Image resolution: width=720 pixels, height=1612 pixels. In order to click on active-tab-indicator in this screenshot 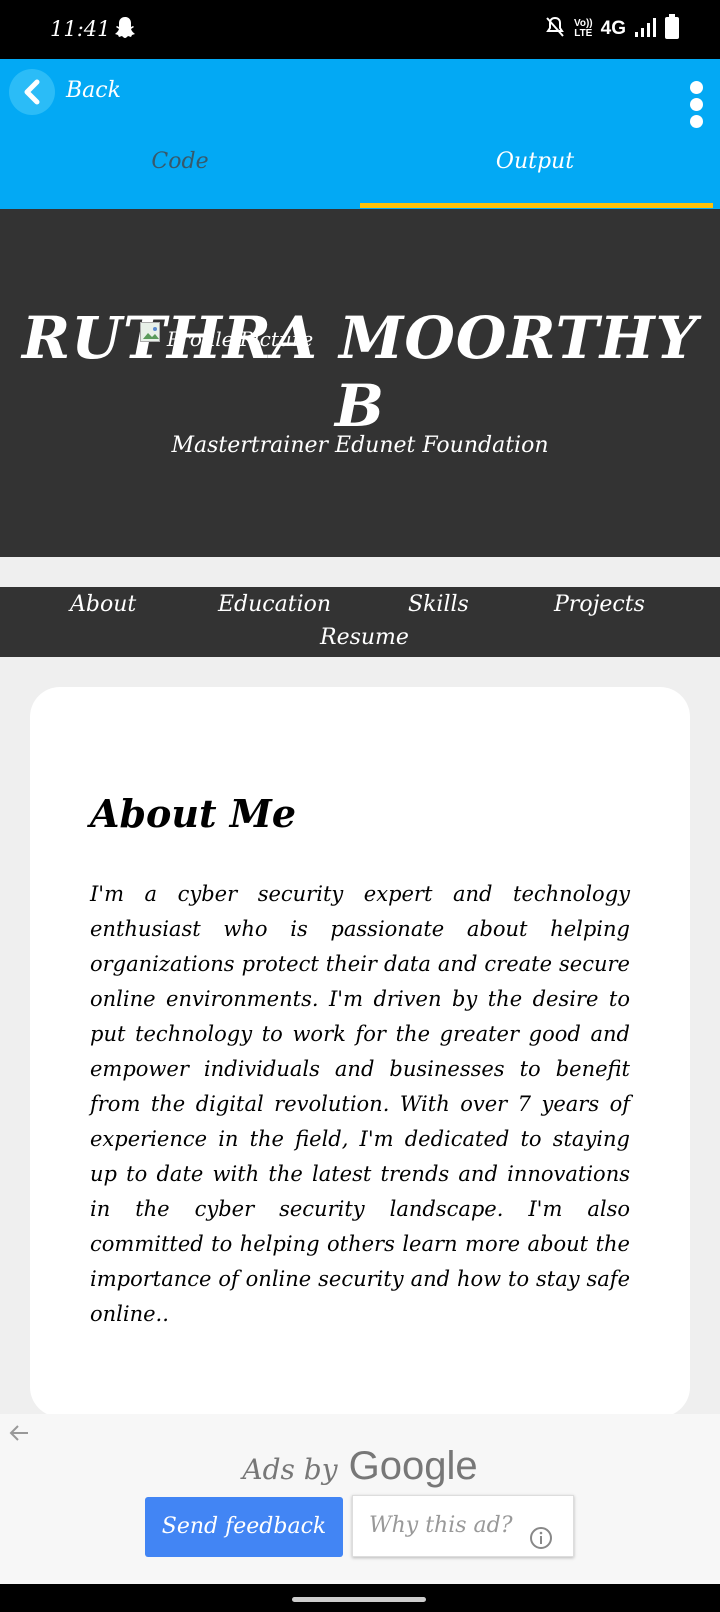, I will do `click(536, 205)`.